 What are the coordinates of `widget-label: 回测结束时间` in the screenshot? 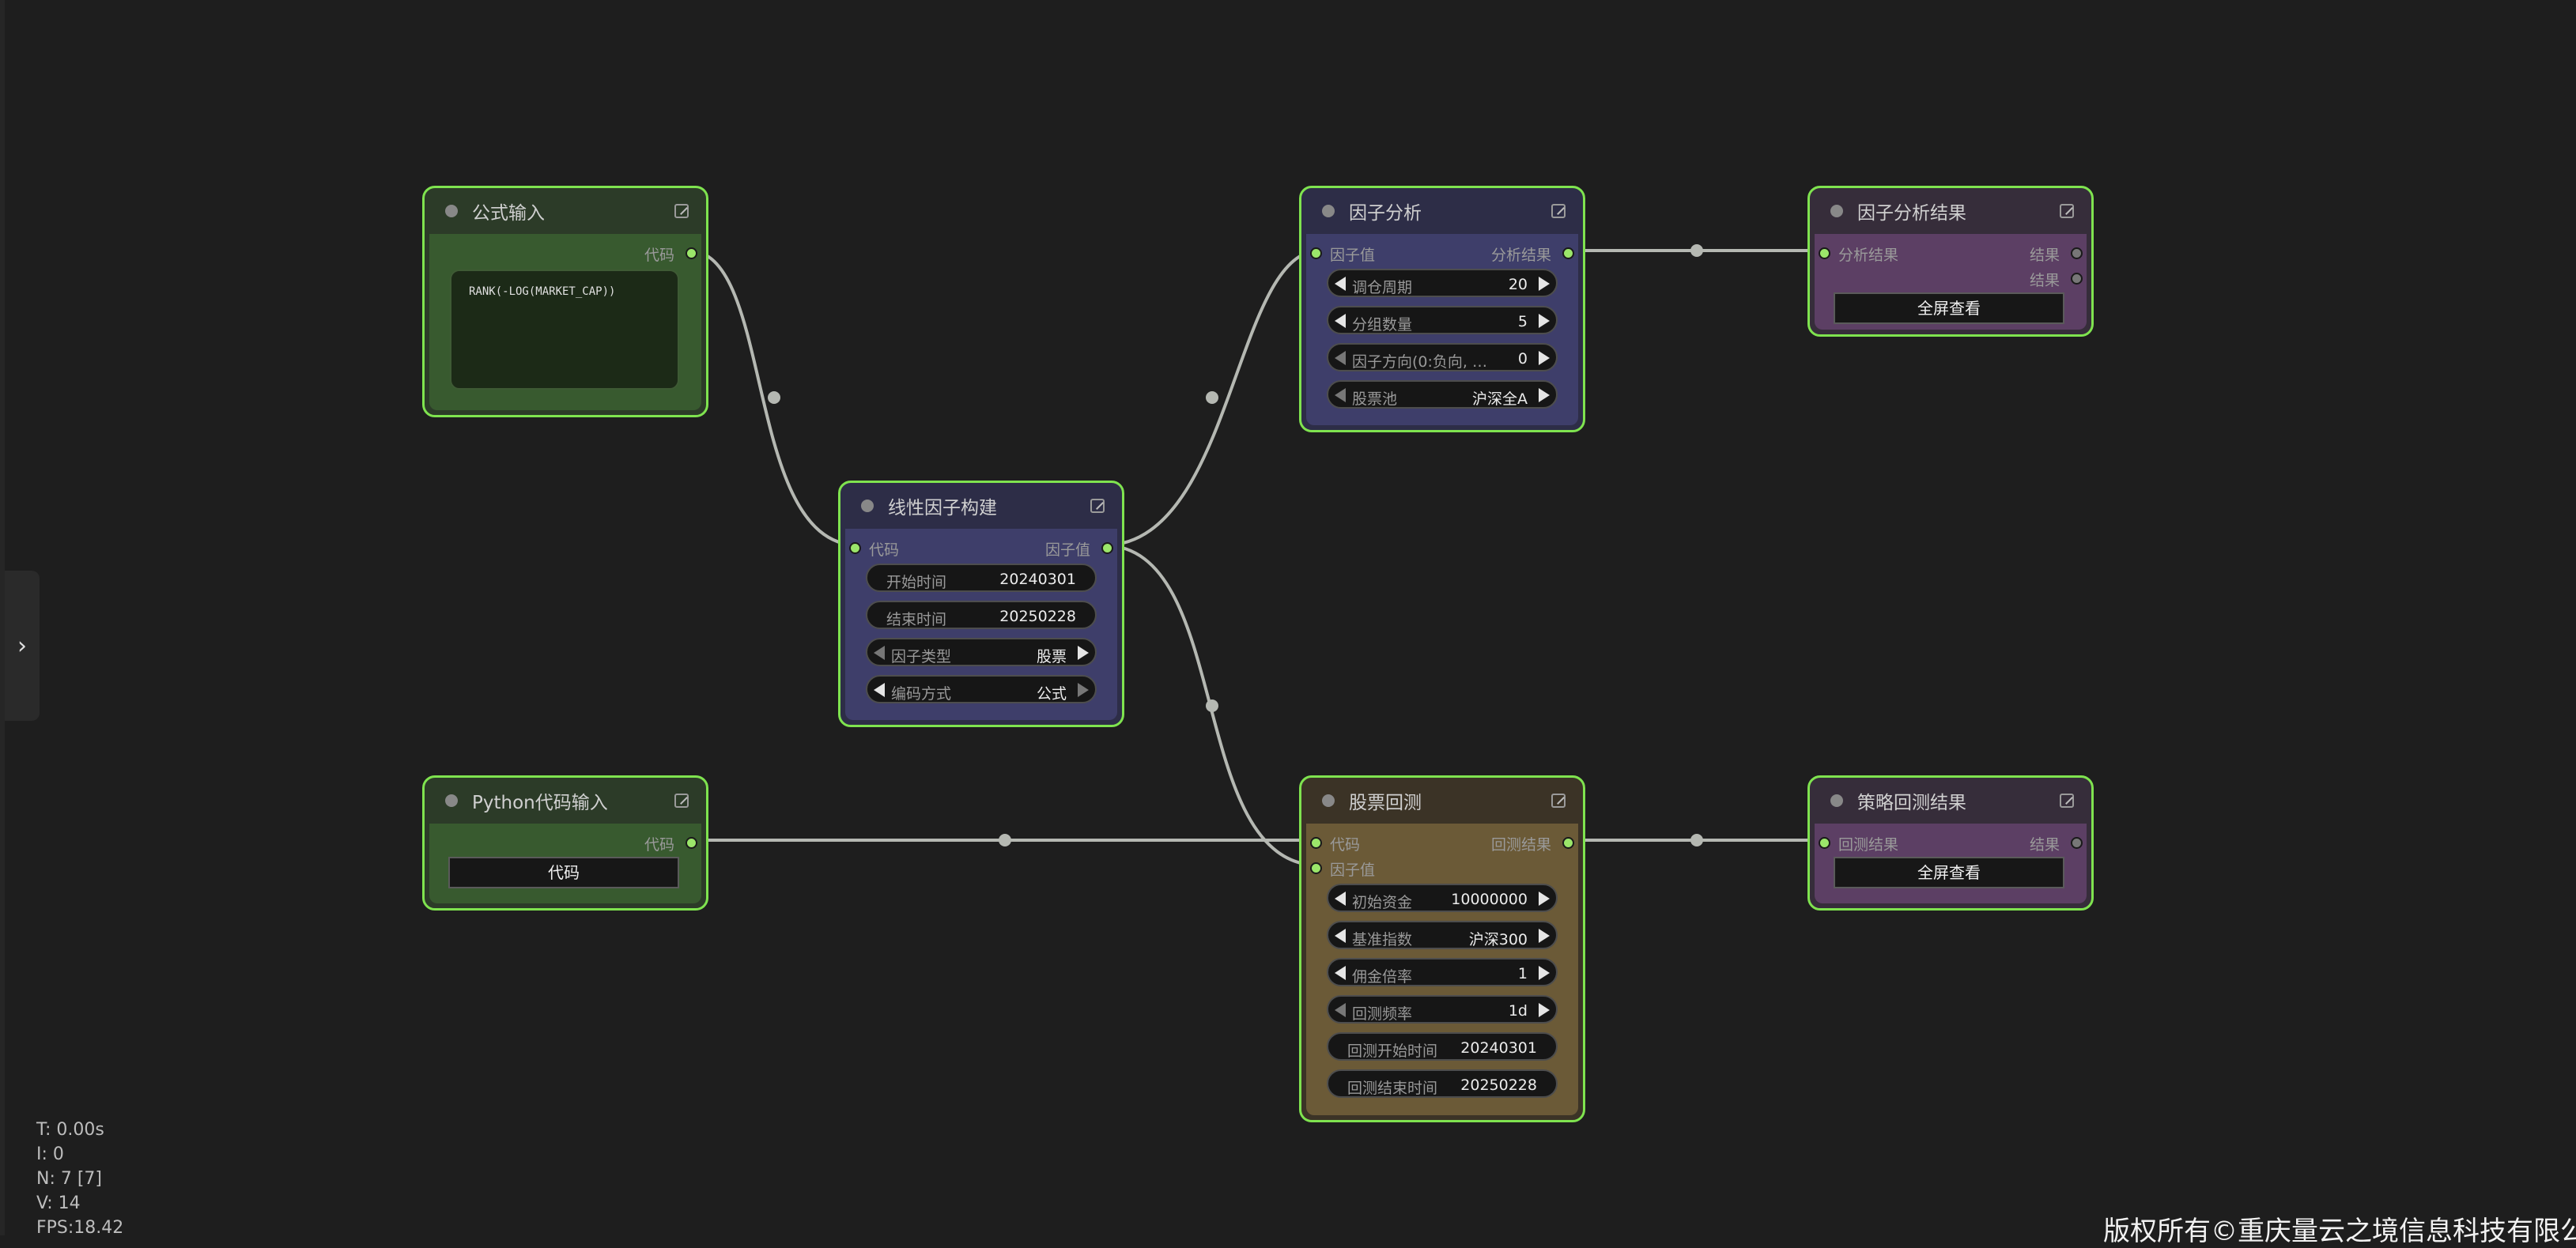 It's located at (1392, 1088).